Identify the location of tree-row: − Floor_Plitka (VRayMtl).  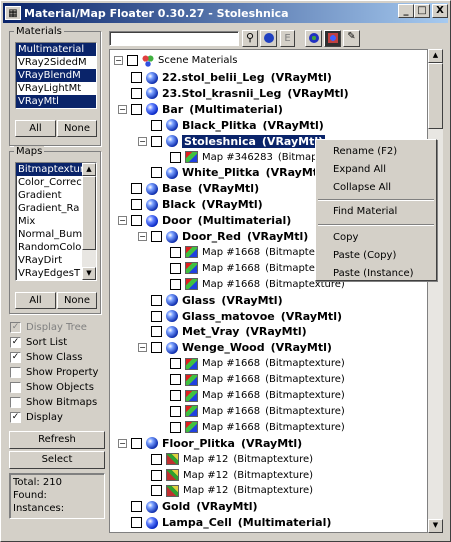
(210, 443).